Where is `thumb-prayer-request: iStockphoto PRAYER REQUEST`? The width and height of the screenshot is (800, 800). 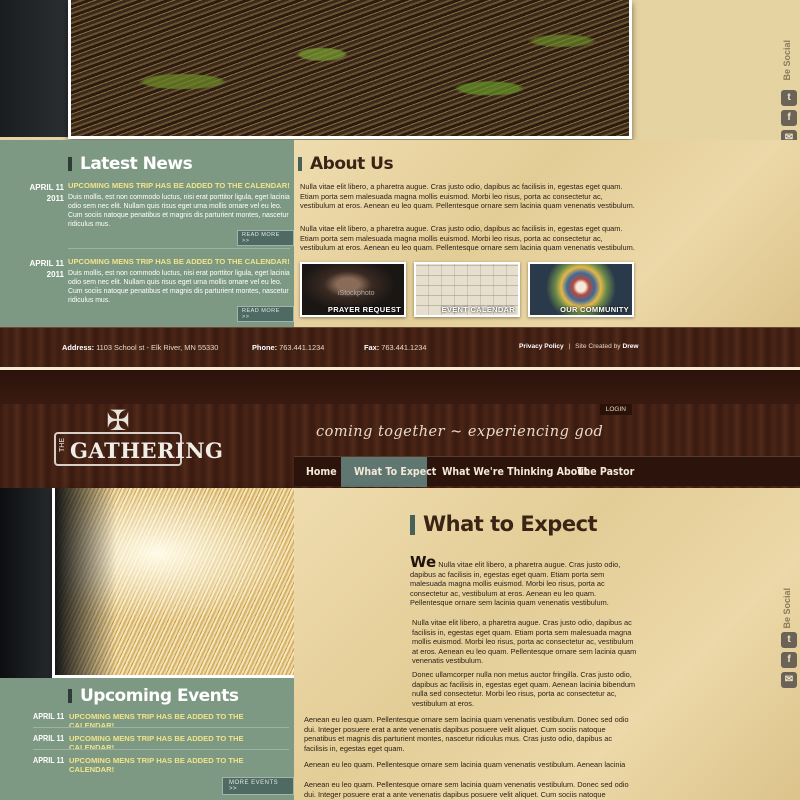 thumb-prayer-request: iStockphoto PRAYER REQUEST is located at coordinates (353, 289).